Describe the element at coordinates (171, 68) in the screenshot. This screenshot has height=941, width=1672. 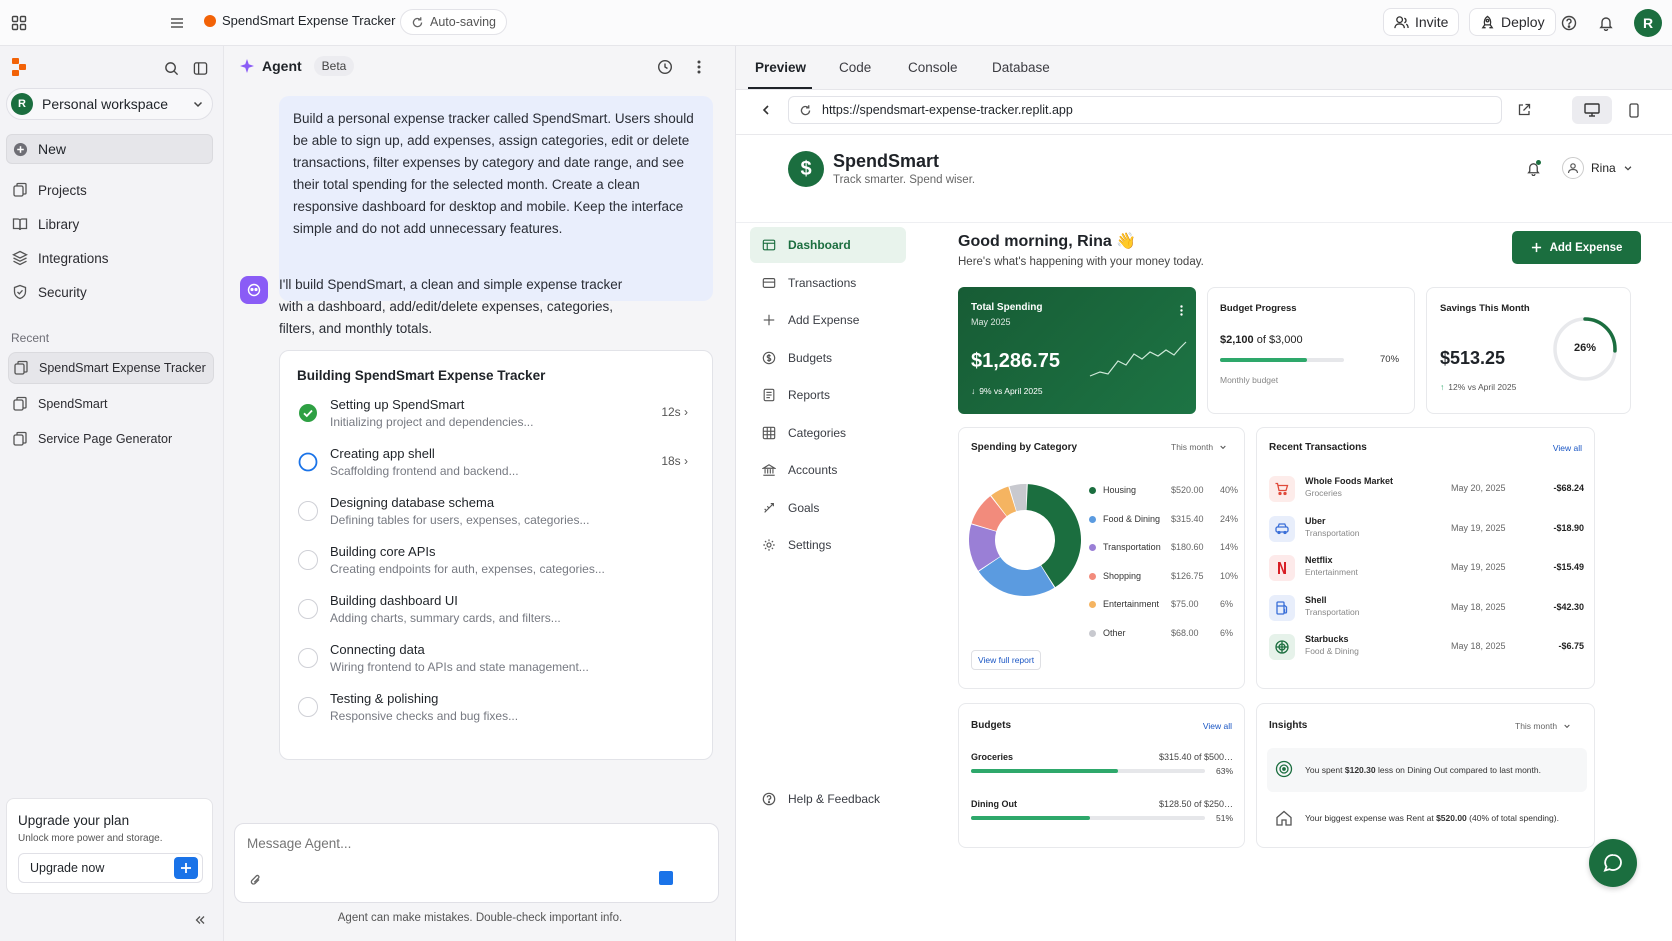
I see `search-icon` at that location.